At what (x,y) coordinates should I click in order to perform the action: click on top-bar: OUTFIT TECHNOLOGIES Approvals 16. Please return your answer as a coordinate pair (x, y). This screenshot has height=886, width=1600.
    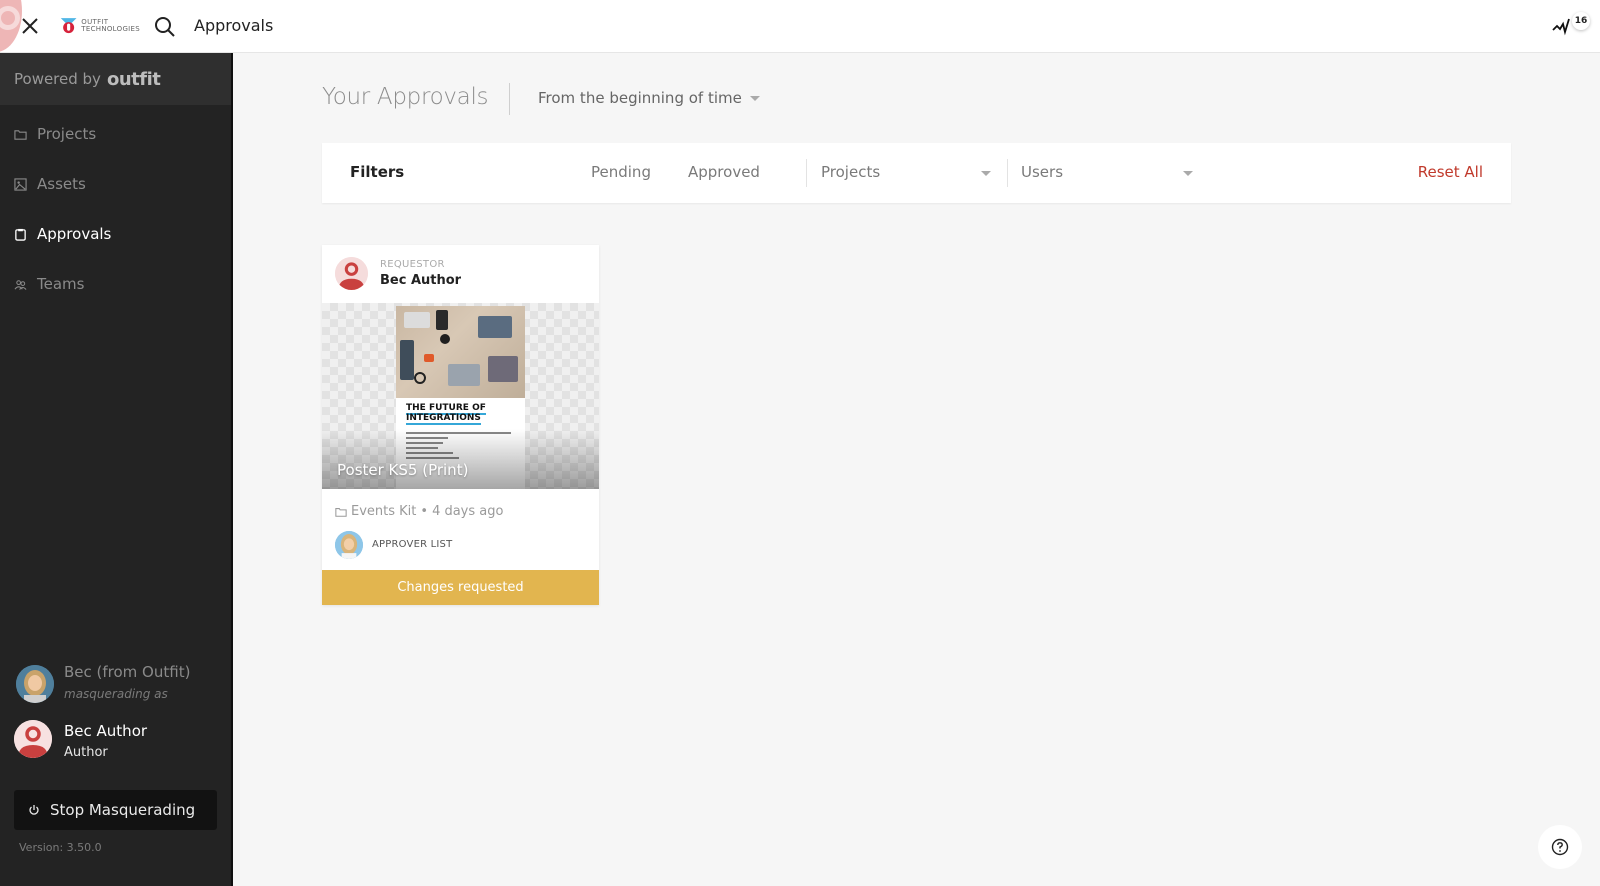
    Looking at the image, I should click on (800, 26).